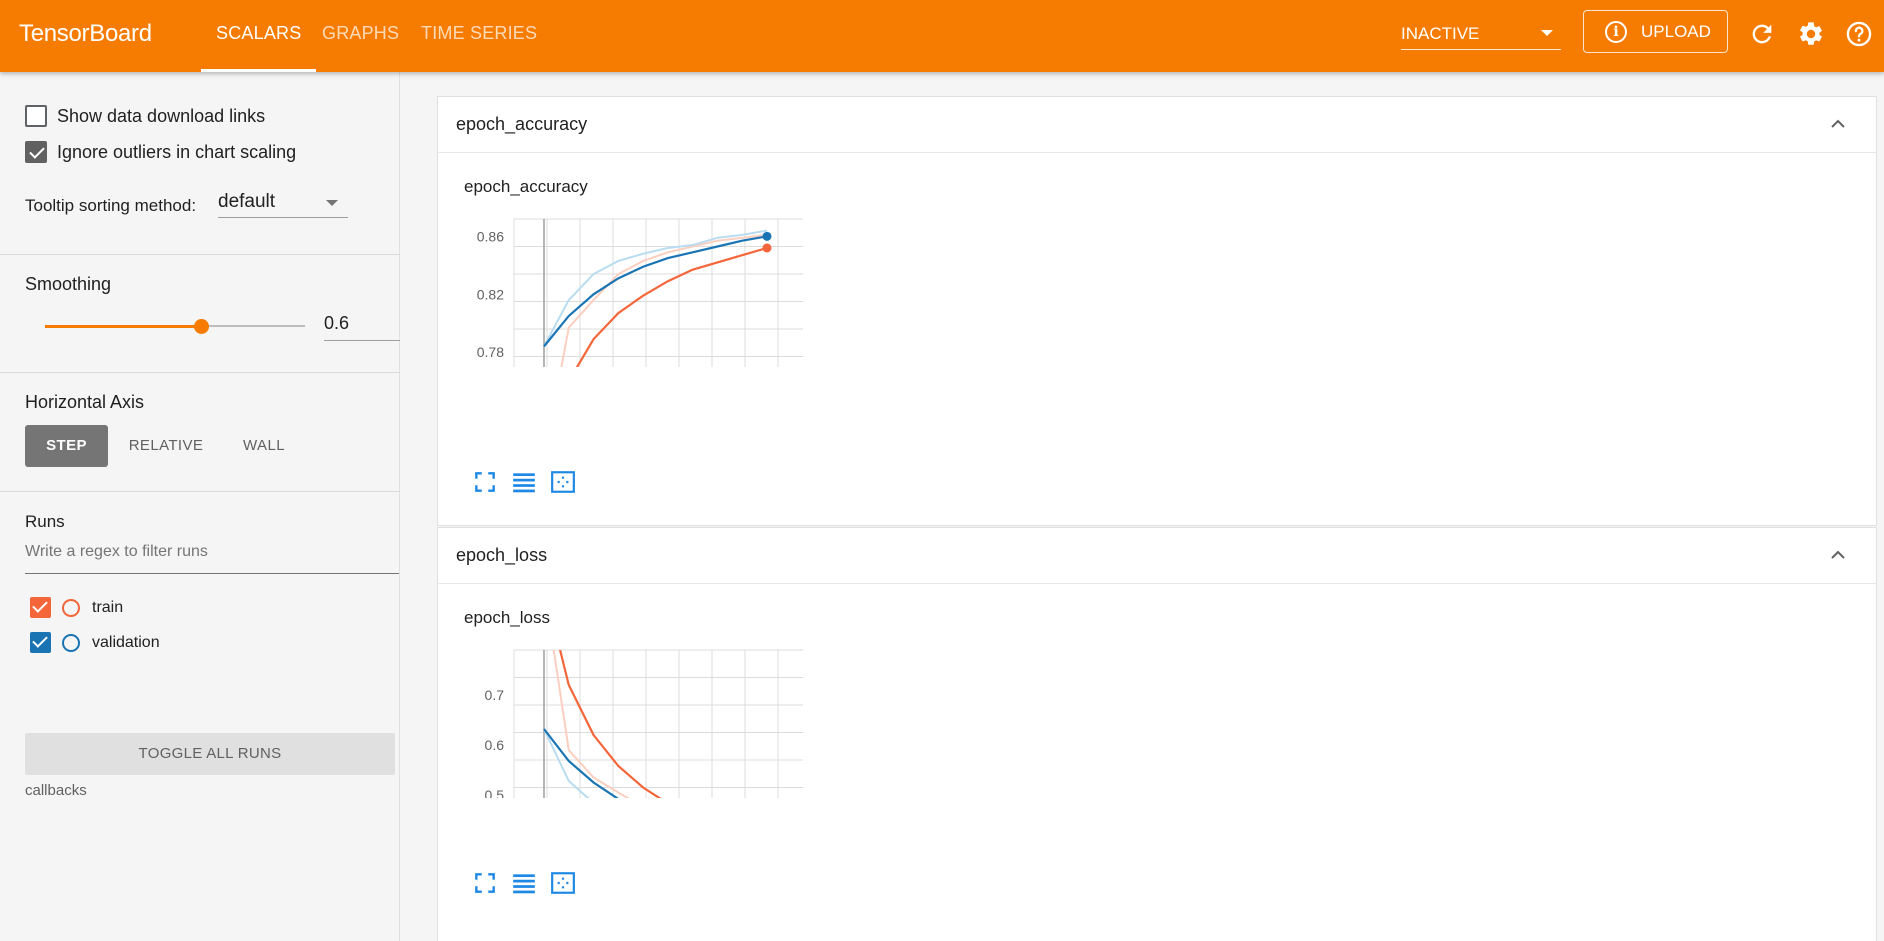 The height and width of the screenshot is (941, 1884). What do you see at coordinates (85, 402) in the screenshot?
I see `horizontal-axis-title: Horizontal Axis` at bounding box center [85, 402].